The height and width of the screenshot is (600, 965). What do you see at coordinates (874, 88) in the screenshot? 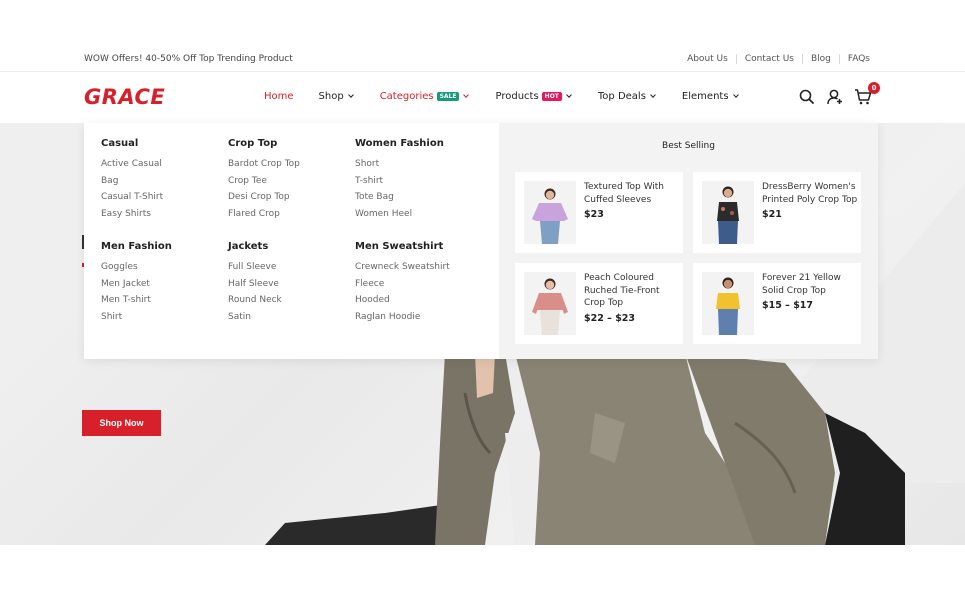
I see `cart-count-badge: 0` at bounding box center [874, 88].